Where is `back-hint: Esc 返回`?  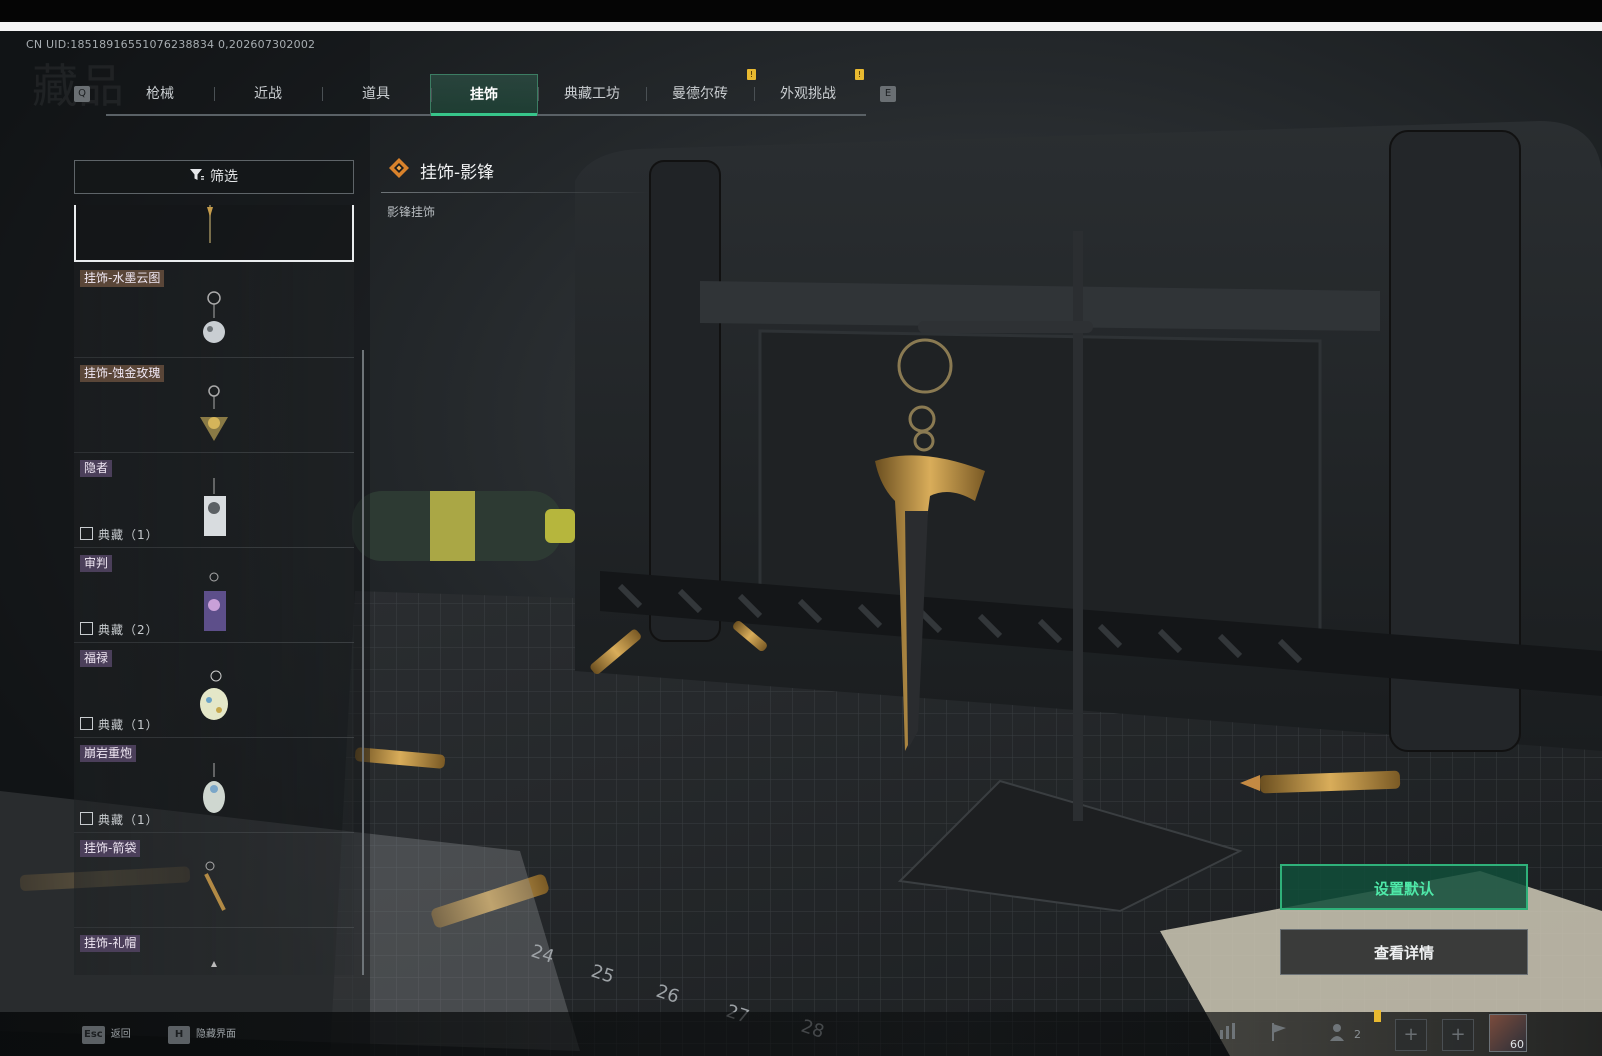
back-hint: Esc 返回 is located at coordinates (106, 1035).